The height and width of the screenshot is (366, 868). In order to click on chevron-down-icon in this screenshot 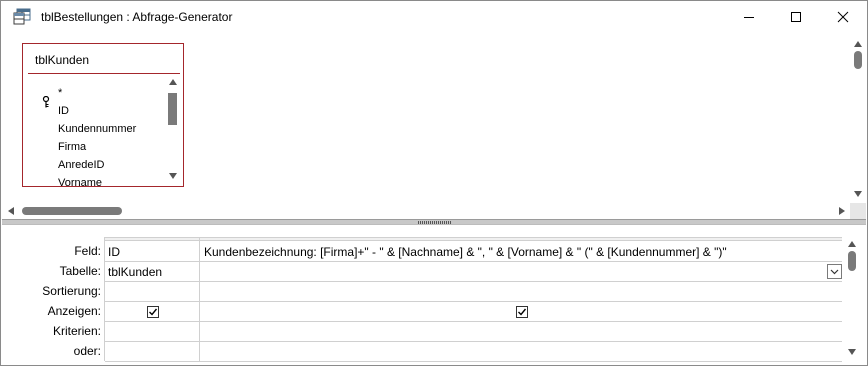, I will do `click(834, 272)`.